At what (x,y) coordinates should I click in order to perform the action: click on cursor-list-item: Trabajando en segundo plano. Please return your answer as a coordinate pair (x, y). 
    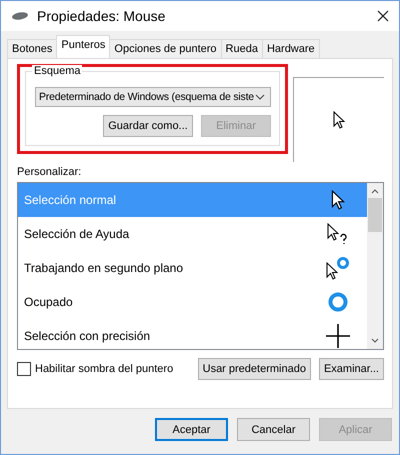
    Looking at the image, I should click on (192, 268).